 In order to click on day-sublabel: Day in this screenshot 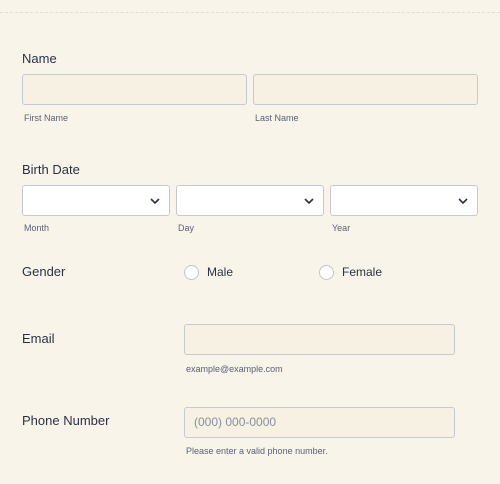, I will do `click(186, 228)`.